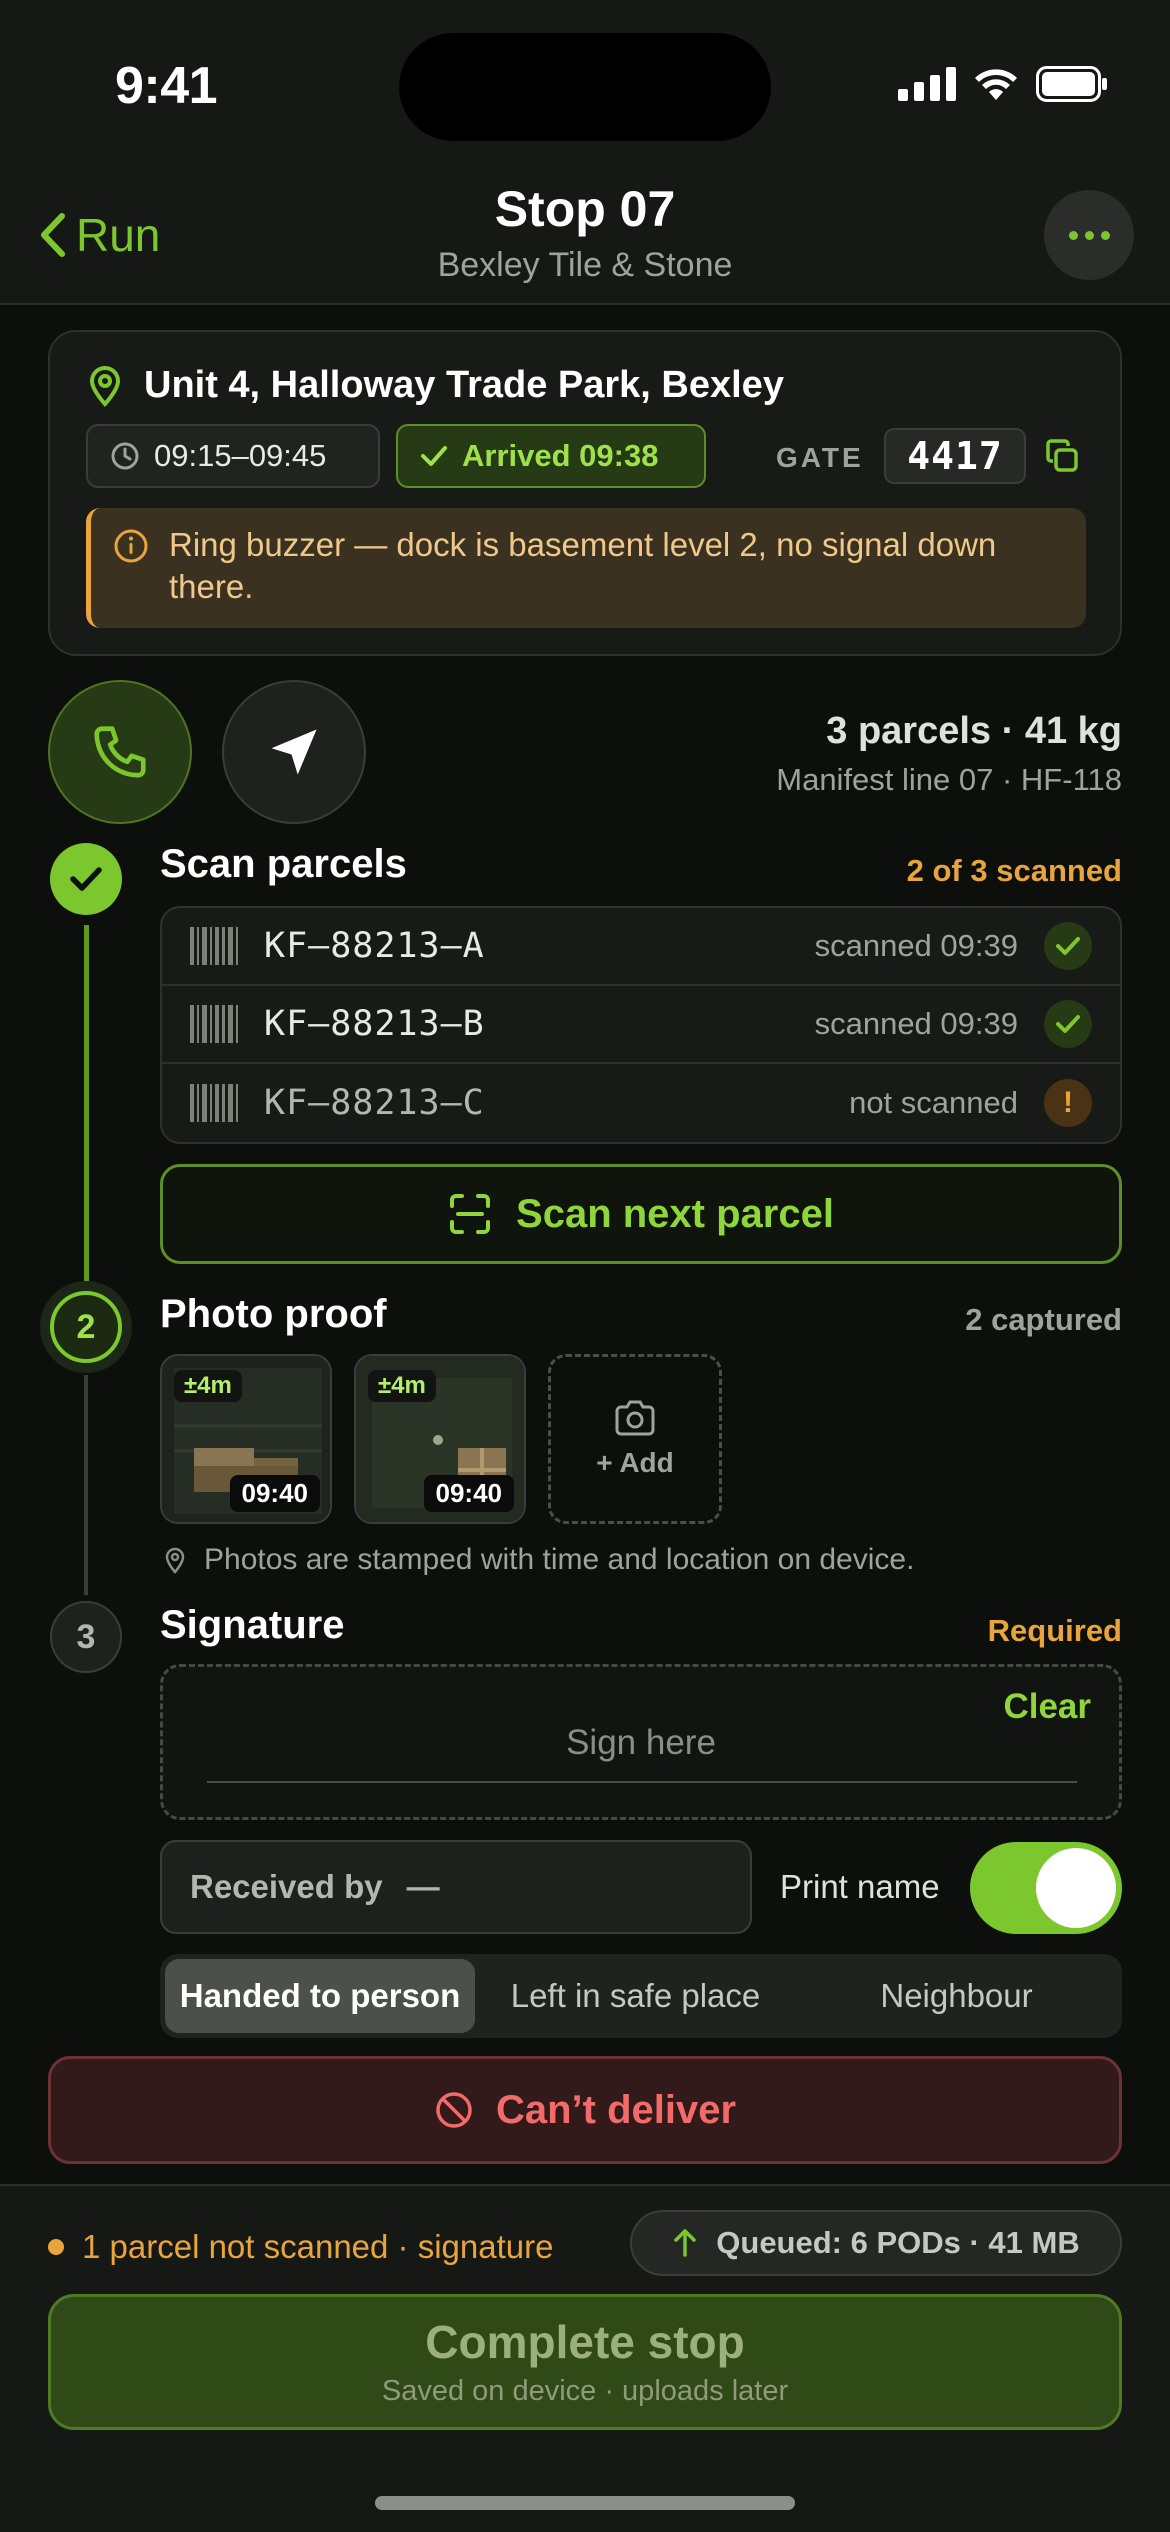 The height and width of the screenshot is (2532, 1170). What do you see at coordinates (585, 2342) in the screenshot?
I see `complete-stop-label: Complete stop` at bounding box center [585, 2342].